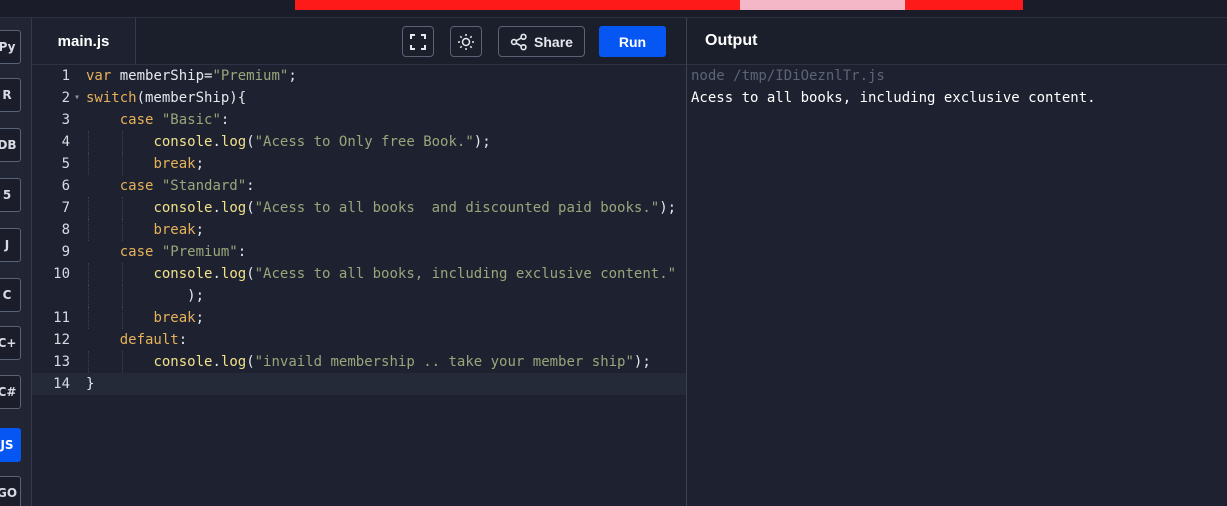 The height and width of the screenshot is (506, 1227). Describe the element at coordinates (183, 252) in the screenshot. I see `code-text: case "Premium":` at that location.